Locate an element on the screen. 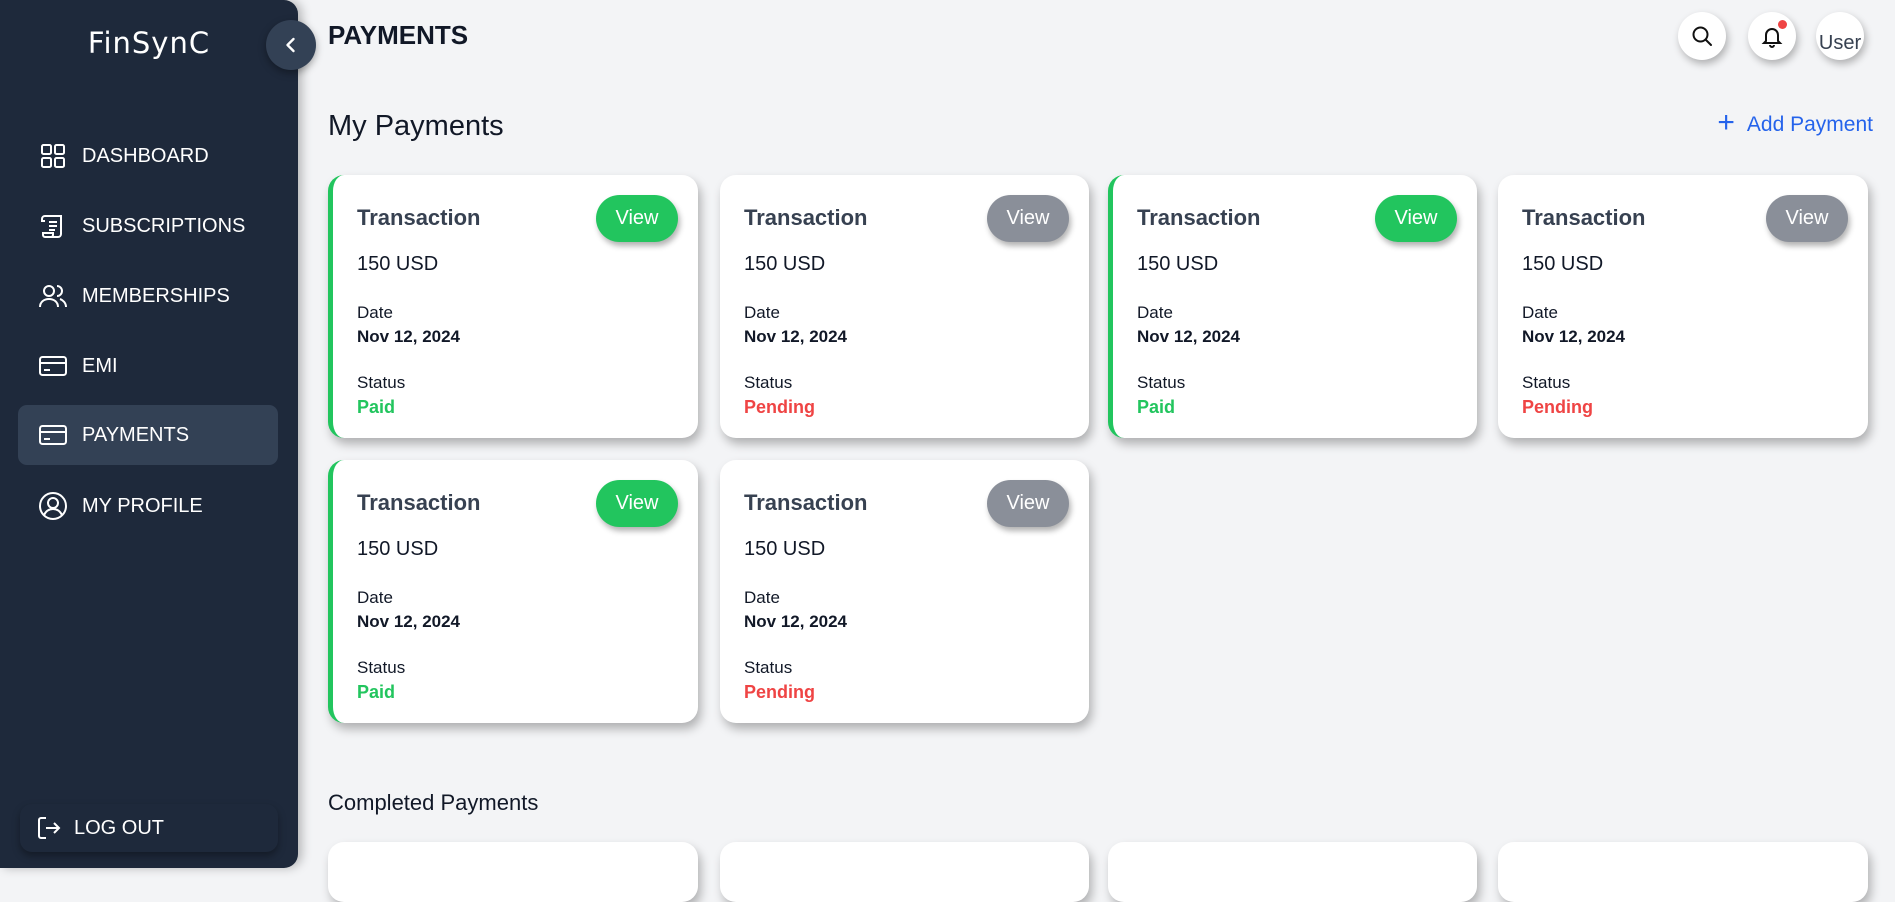  sidebar-item-my-profile: MY PROFILE is located at coordinates (148, 506).